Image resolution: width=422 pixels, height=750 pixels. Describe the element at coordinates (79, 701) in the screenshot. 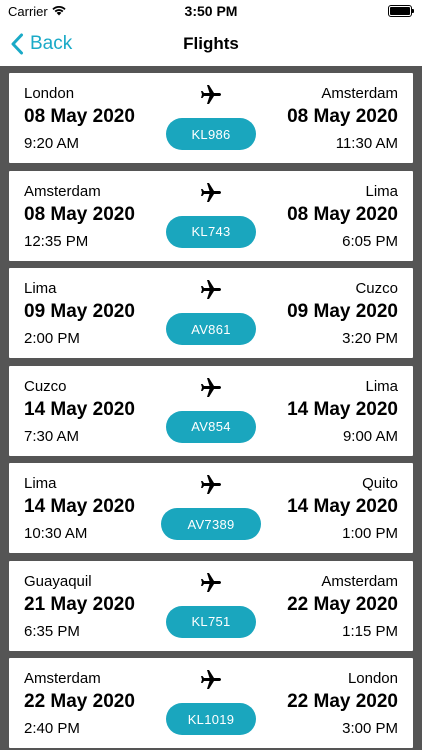

I see `departure-date: 22 May 2020` at that location.